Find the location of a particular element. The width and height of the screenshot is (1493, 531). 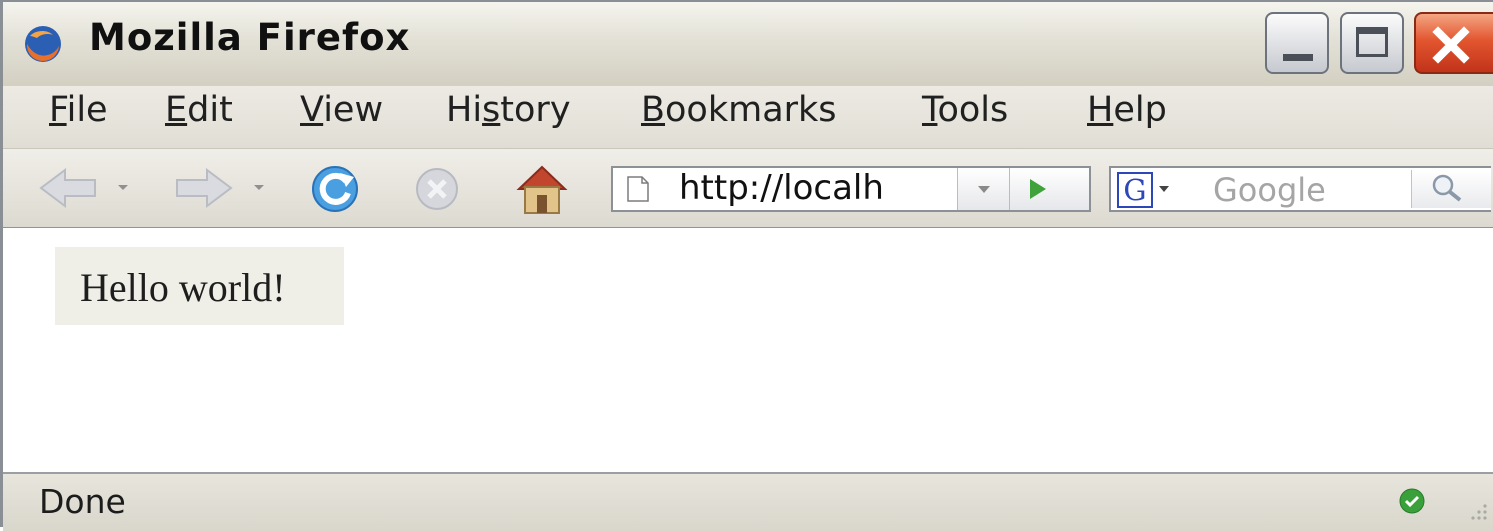

close-button is located at coordinates (1453, 43).